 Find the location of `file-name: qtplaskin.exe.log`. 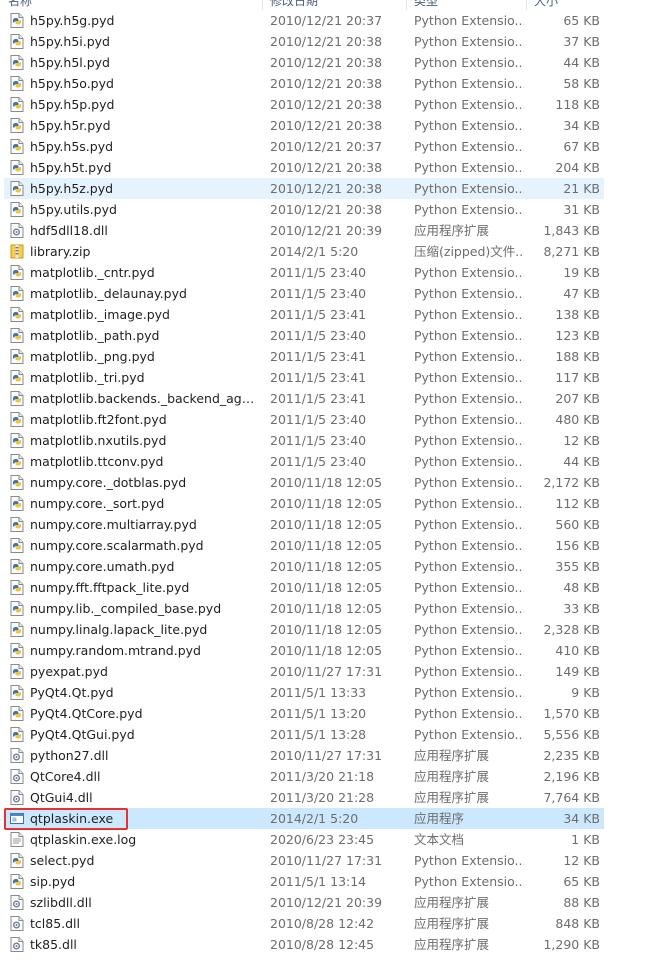

file-name: qtplaskin.exe.log is located at coordinates (145, 839).